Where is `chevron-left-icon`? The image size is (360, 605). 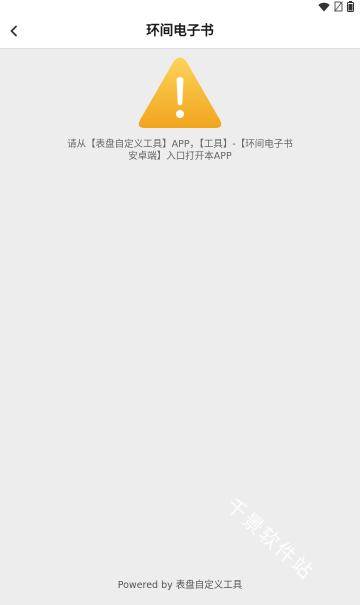 chevron-left-icon is located at coordinates (14, 31).